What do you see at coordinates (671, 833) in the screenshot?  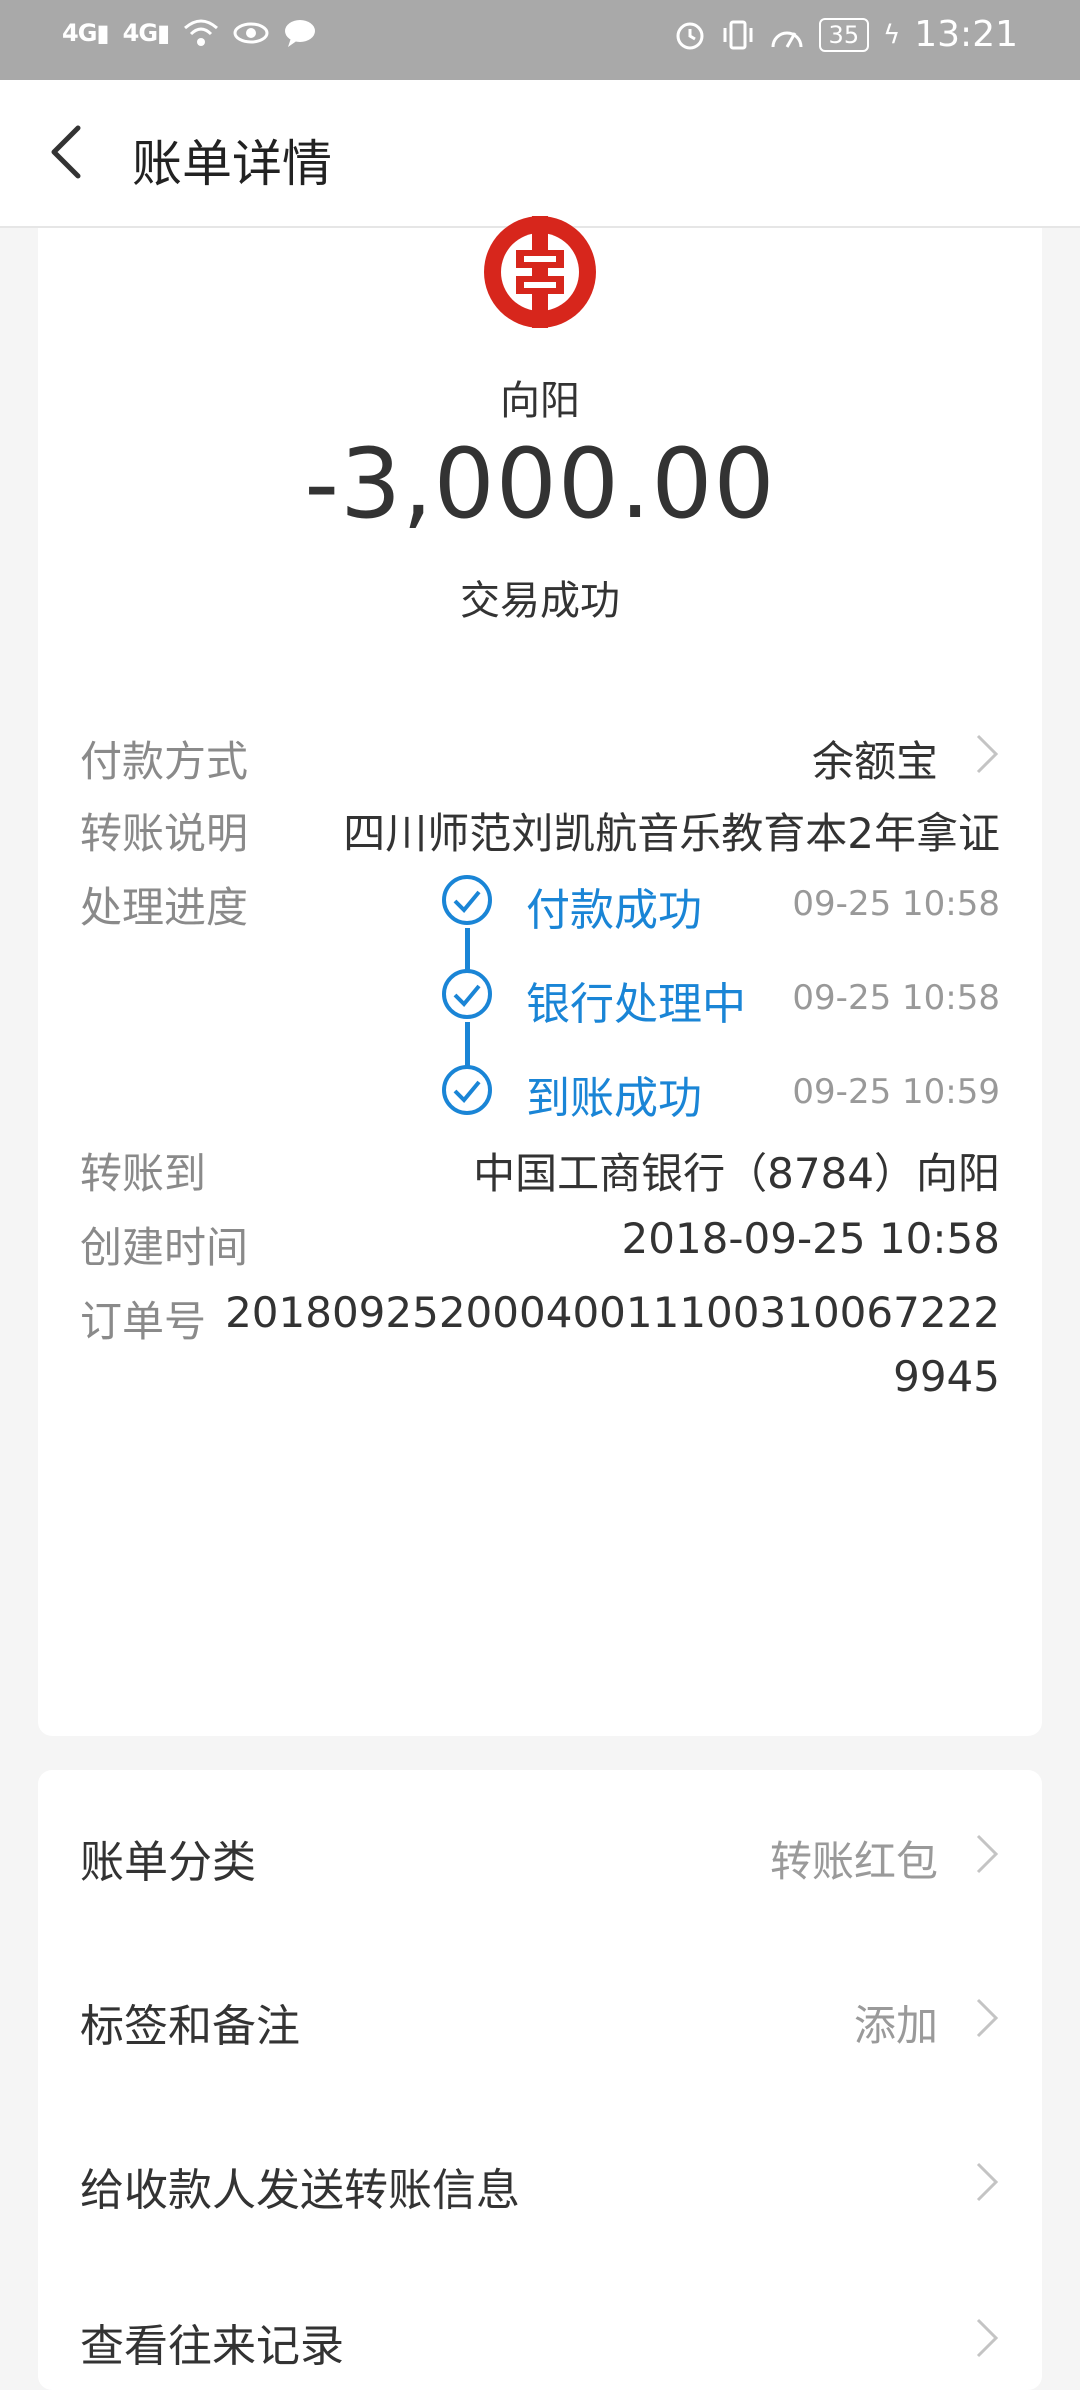 I see `transfer-note-value: 四川师范刘凯航音乐教育本2年拿证` at bounding box center [671, 833].